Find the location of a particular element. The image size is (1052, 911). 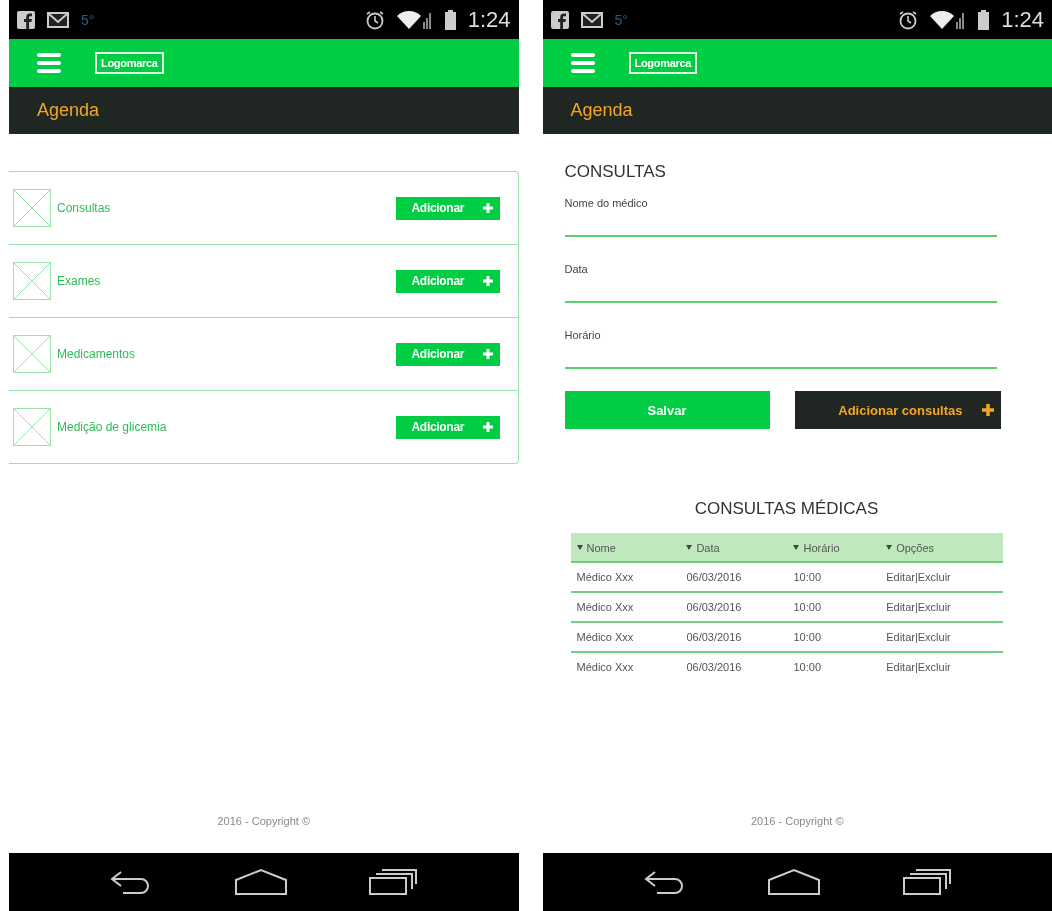

save-button: Salvar is located at coordinates (667, 410).